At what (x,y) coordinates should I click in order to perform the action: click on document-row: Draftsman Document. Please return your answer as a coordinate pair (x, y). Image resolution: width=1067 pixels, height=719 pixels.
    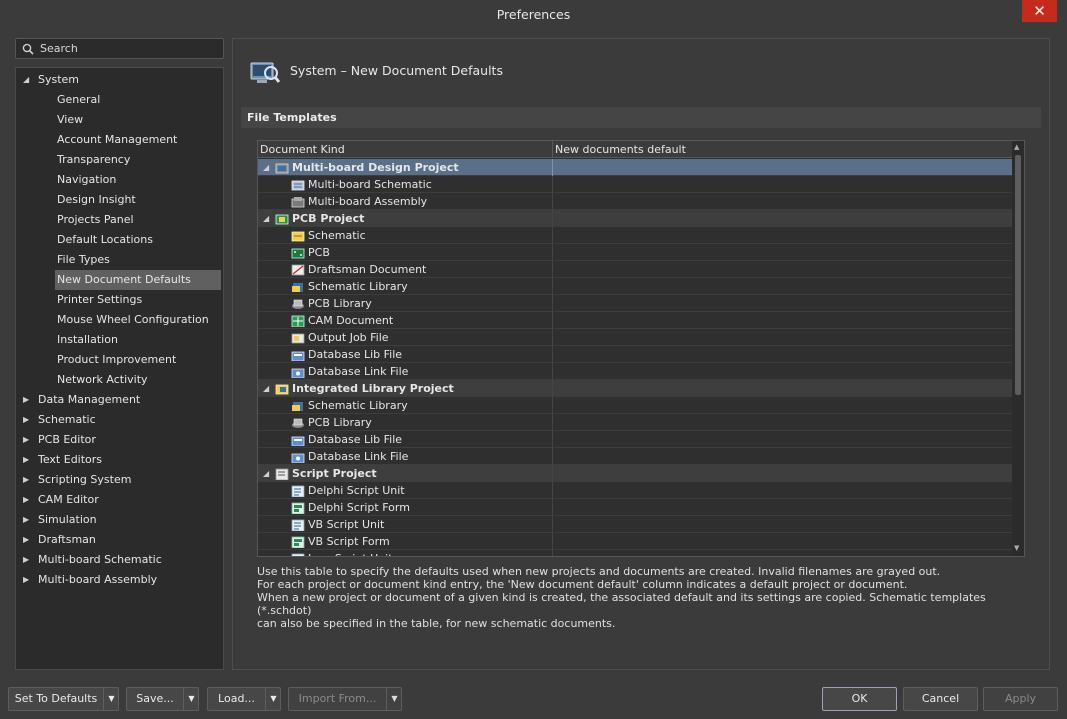
    Looking at the image, I should click on (635, 269).